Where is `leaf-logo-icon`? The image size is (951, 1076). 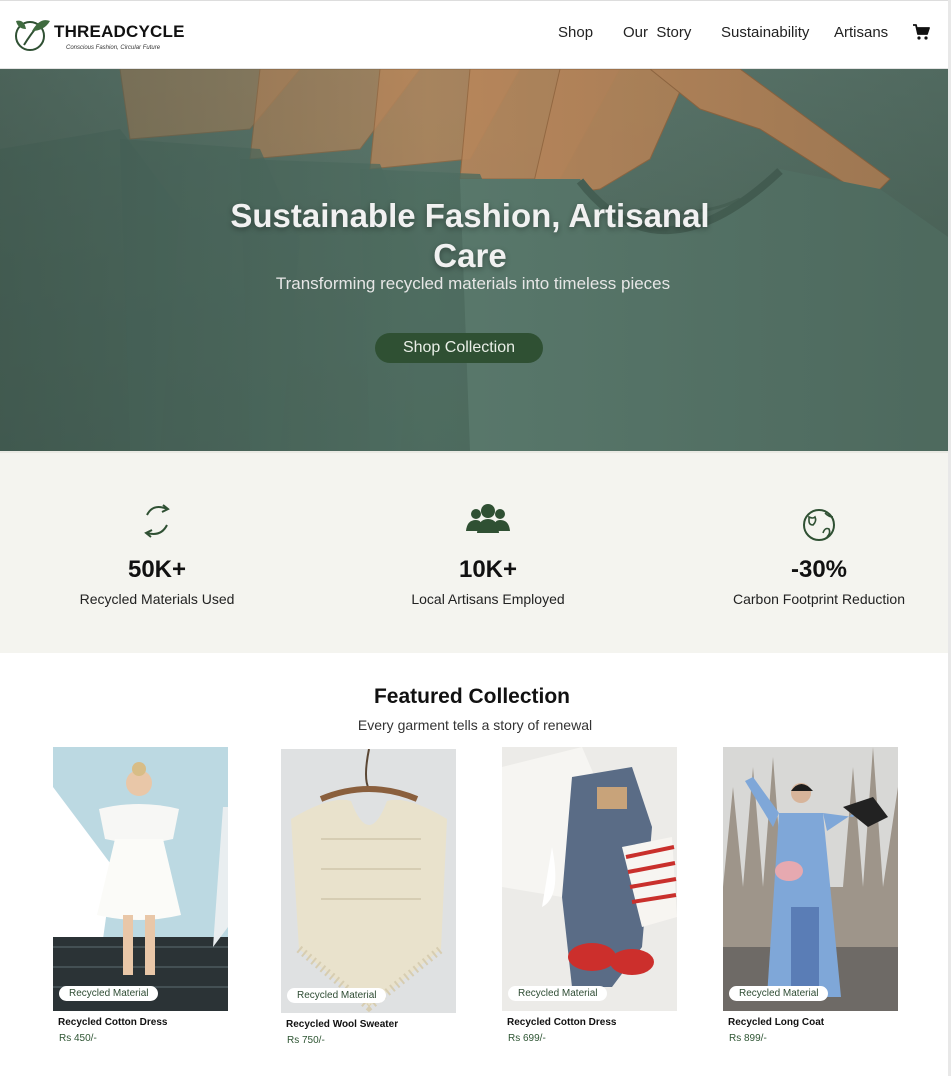
leaf-logo-icon is located at coordinates (32, 34).